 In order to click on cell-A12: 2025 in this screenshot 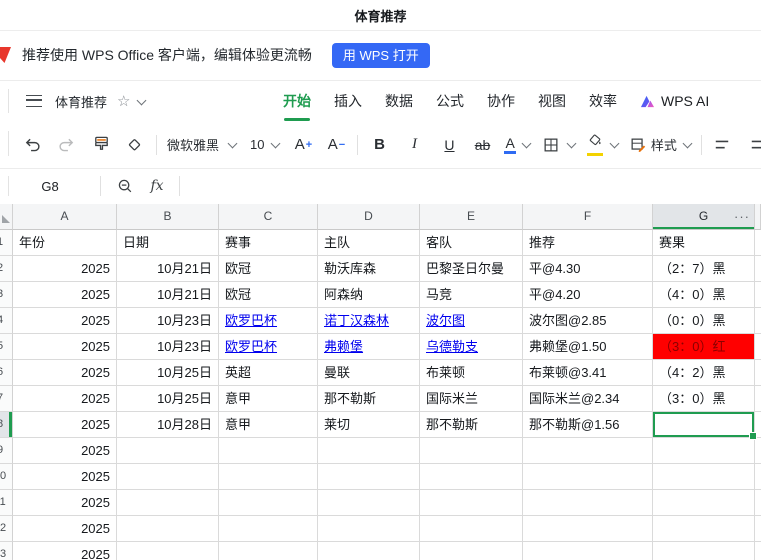, I will do `click(65, 529)`.